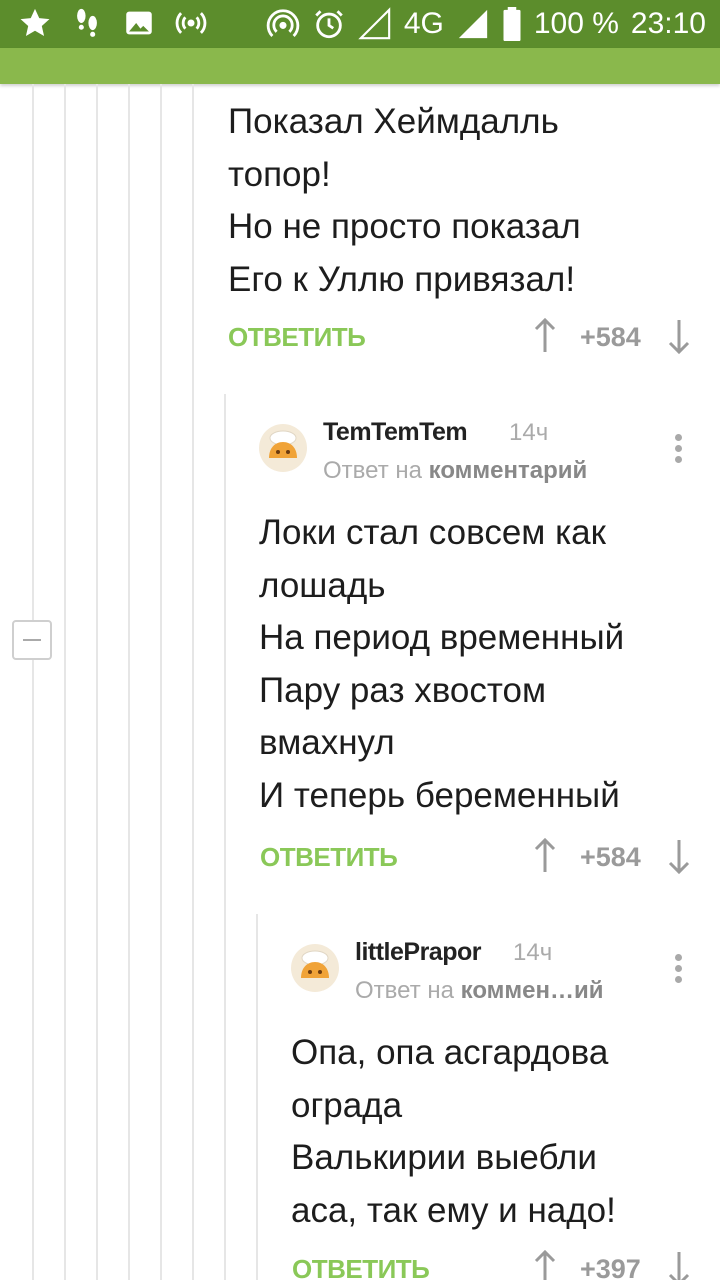 The height and width of the screenshot is (1280, 720). What do you see at coordinates (283, 23) in the screenshot?
I see `hotspot-icon` at bounding box center [283, 23].